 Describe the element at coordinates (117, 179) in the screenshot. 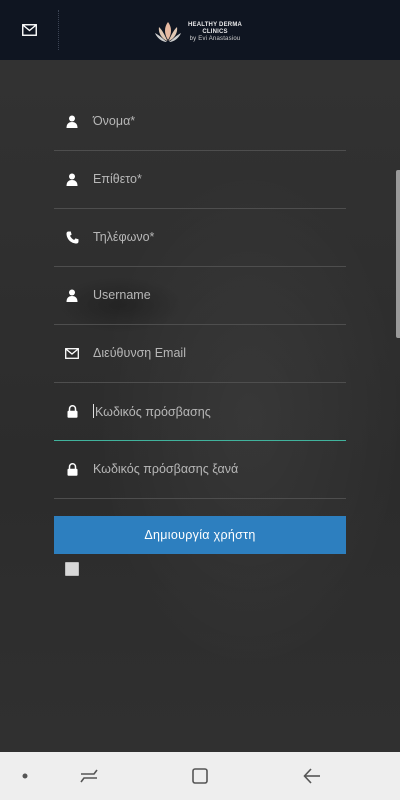

I see `last-name-input: Επίθετο*` at that location.